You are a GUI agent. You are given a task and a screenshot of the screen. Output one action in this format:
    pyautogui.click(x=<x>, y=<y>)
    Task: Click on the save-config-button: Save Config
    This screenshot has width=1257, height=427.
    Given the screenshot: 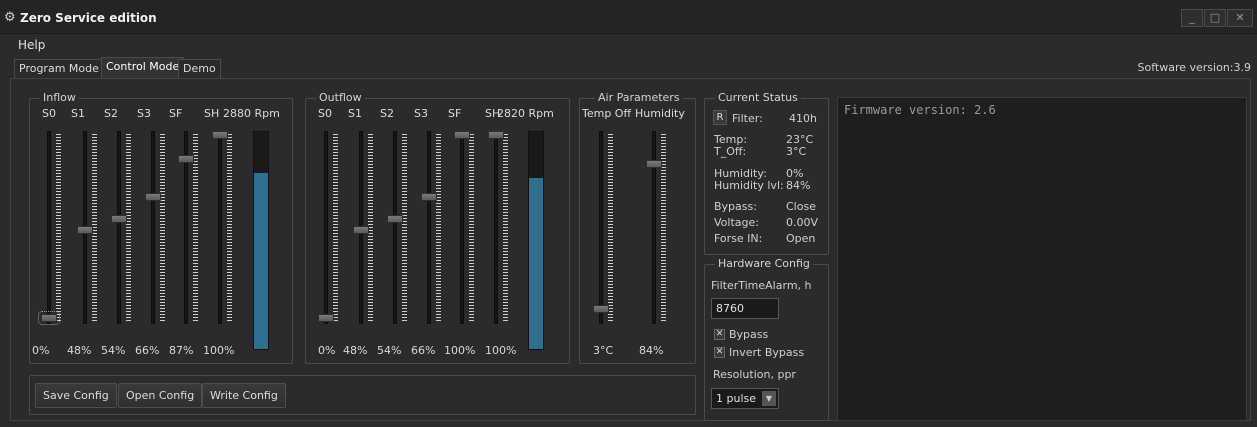 What is the action you would take?
    pyautogui.click(x=76, y=395)
    